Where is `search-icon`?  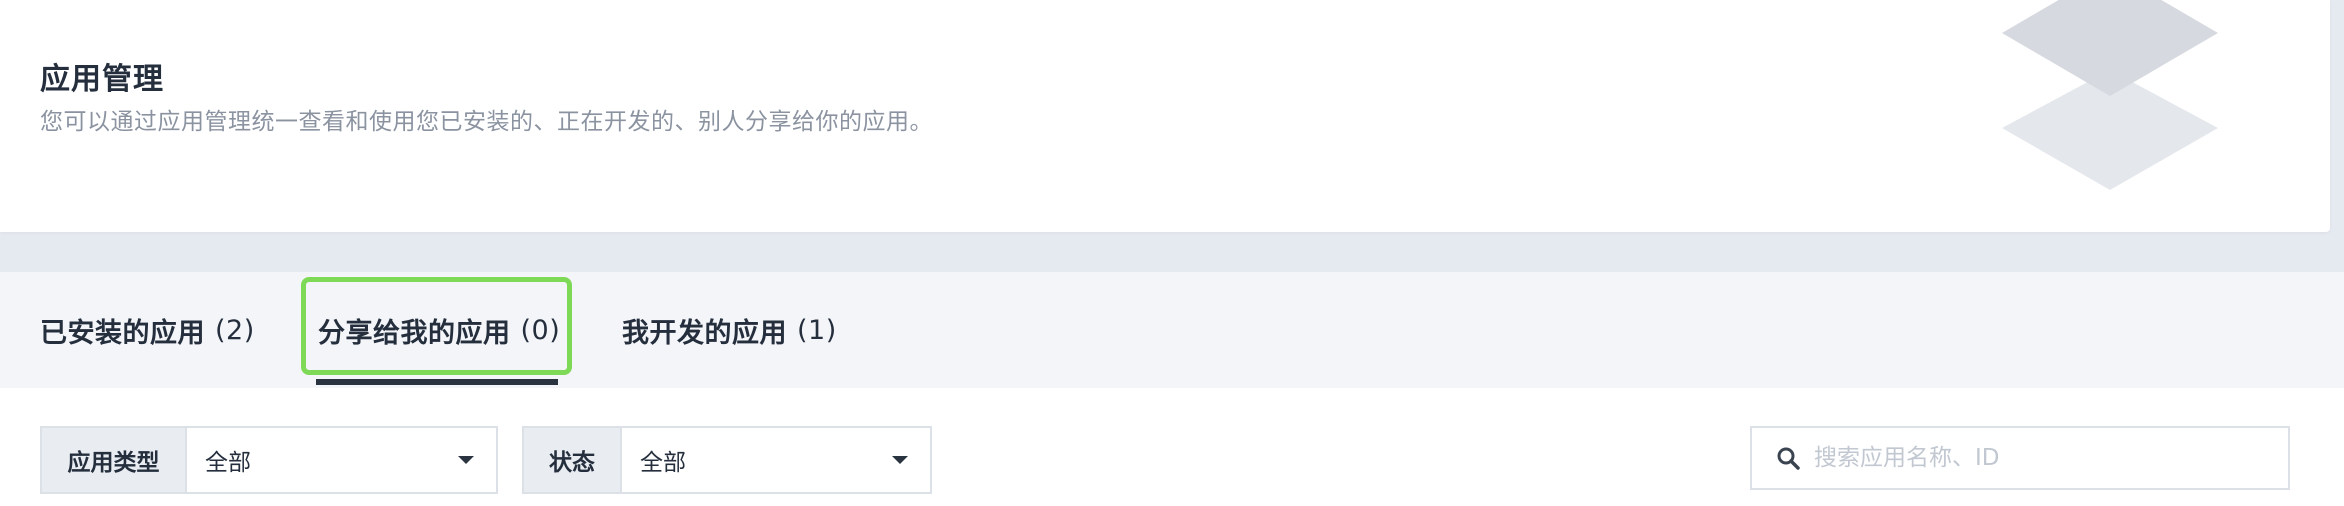
search-icon is located at coordinates (1788, 458).